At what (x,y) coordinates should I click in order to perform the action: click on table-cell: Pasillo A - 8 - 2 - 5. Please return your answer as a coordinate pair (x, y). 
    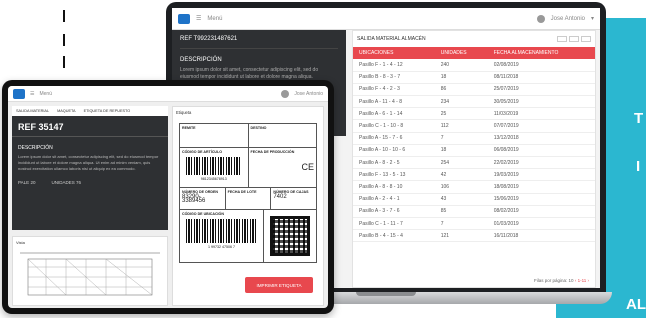
    Looking at the image, I should click on (394, 163).